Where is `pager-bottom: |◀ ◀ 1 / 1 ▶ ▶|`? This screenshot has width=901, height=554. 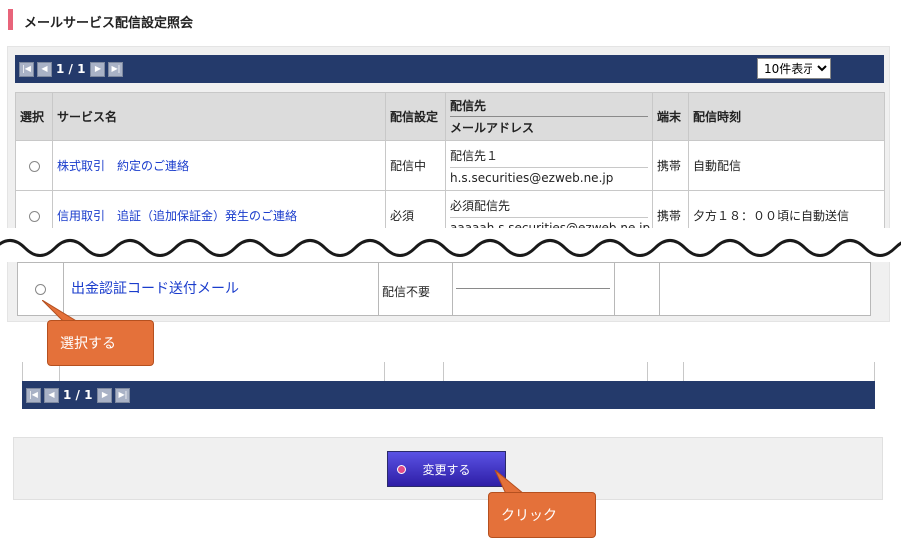 pager-bottom: |◀ ◀ 1 / 1 ▶ ▶| is located at coordinates (448, 395).